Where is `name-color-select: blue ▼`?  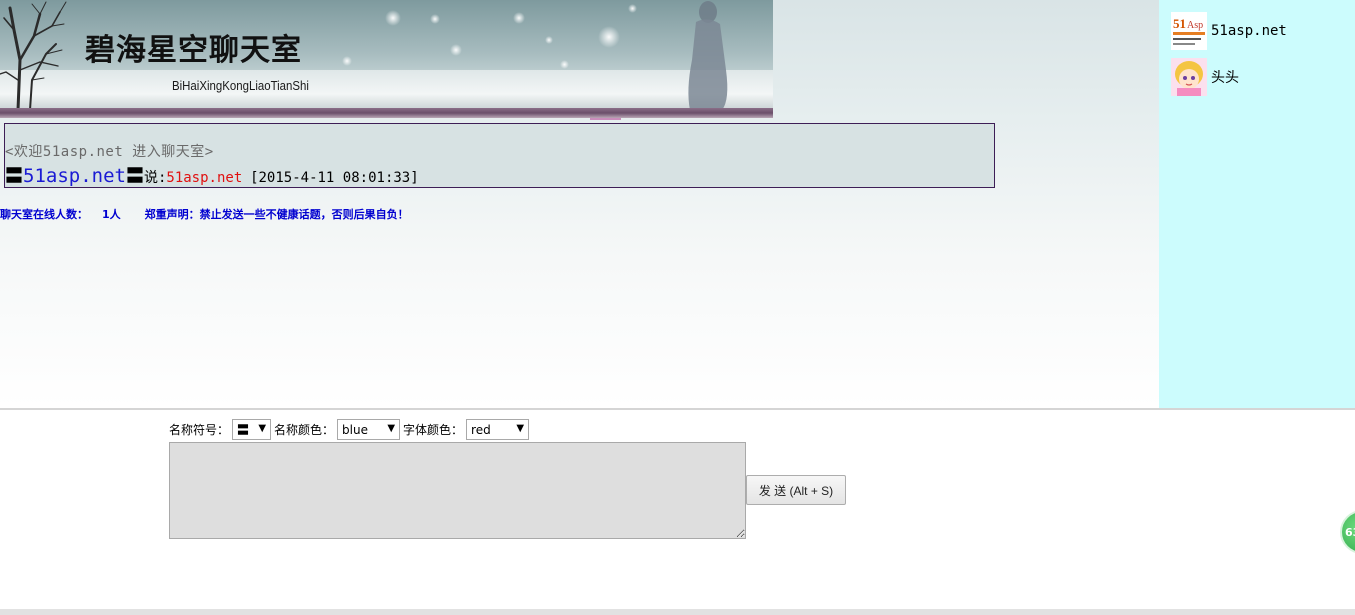
name-color-select: blue ▼ is located at coordinates (369, 429).